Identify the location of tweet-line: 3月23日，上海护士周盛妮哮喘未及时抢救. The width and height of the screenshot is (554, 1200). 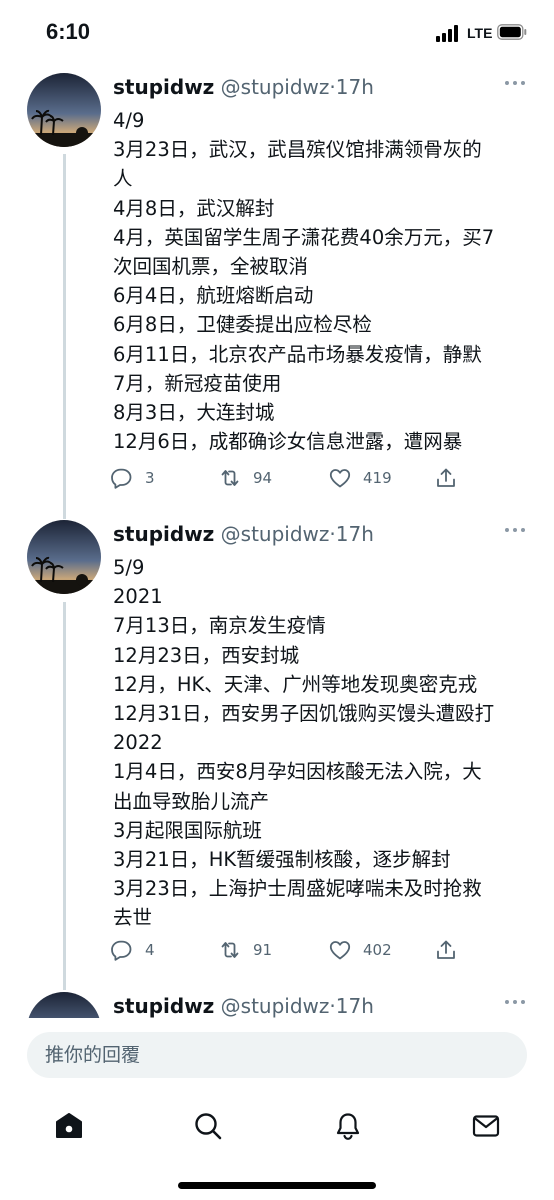
(297, 889).